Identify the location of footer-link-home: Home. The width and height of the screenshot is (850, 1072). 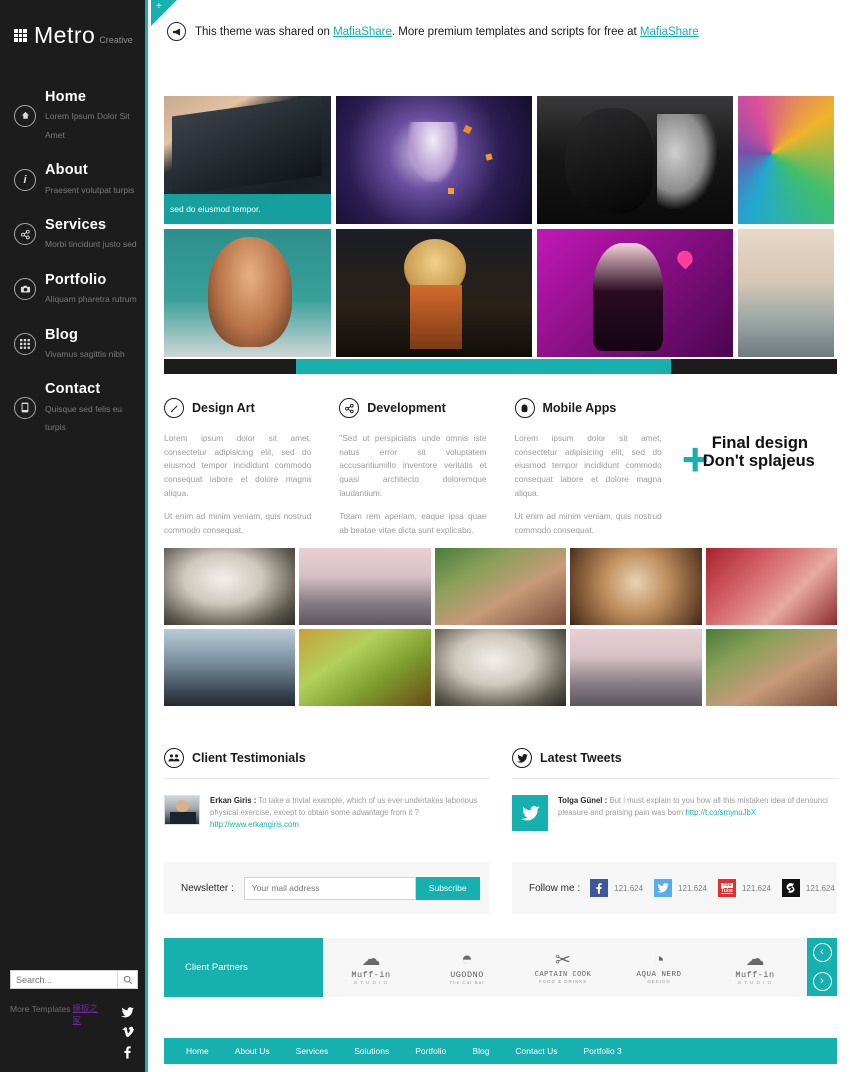
(197, 1051).